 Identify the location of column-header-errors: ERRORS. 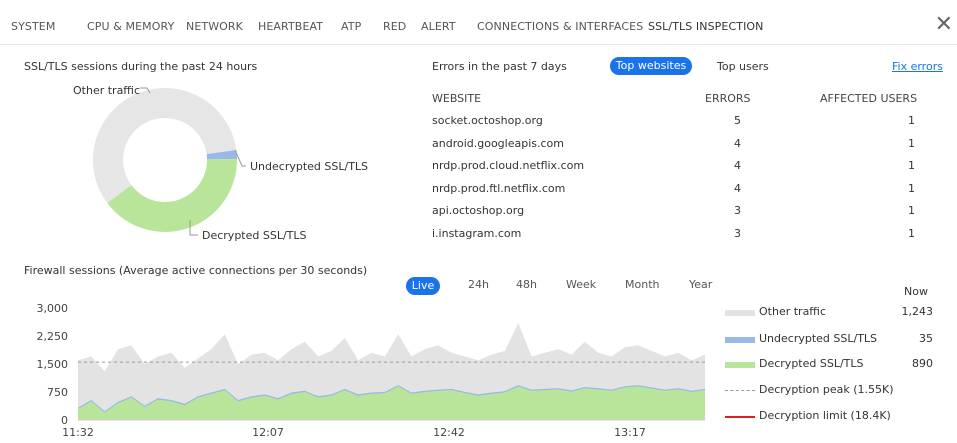
(728, 98).